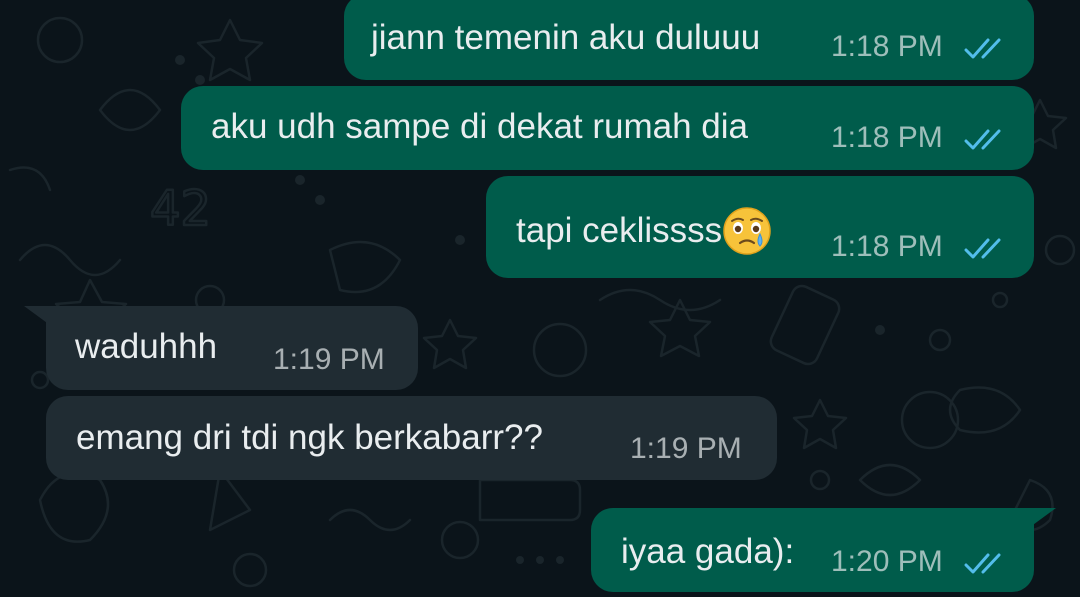 The width and height of the screenshot is (1080, 597). Describe the element at coordinates (812, 550) in the screenshot. I see `message-bubble-outgoing: iyaa gada): 1:20 PM` at that location.